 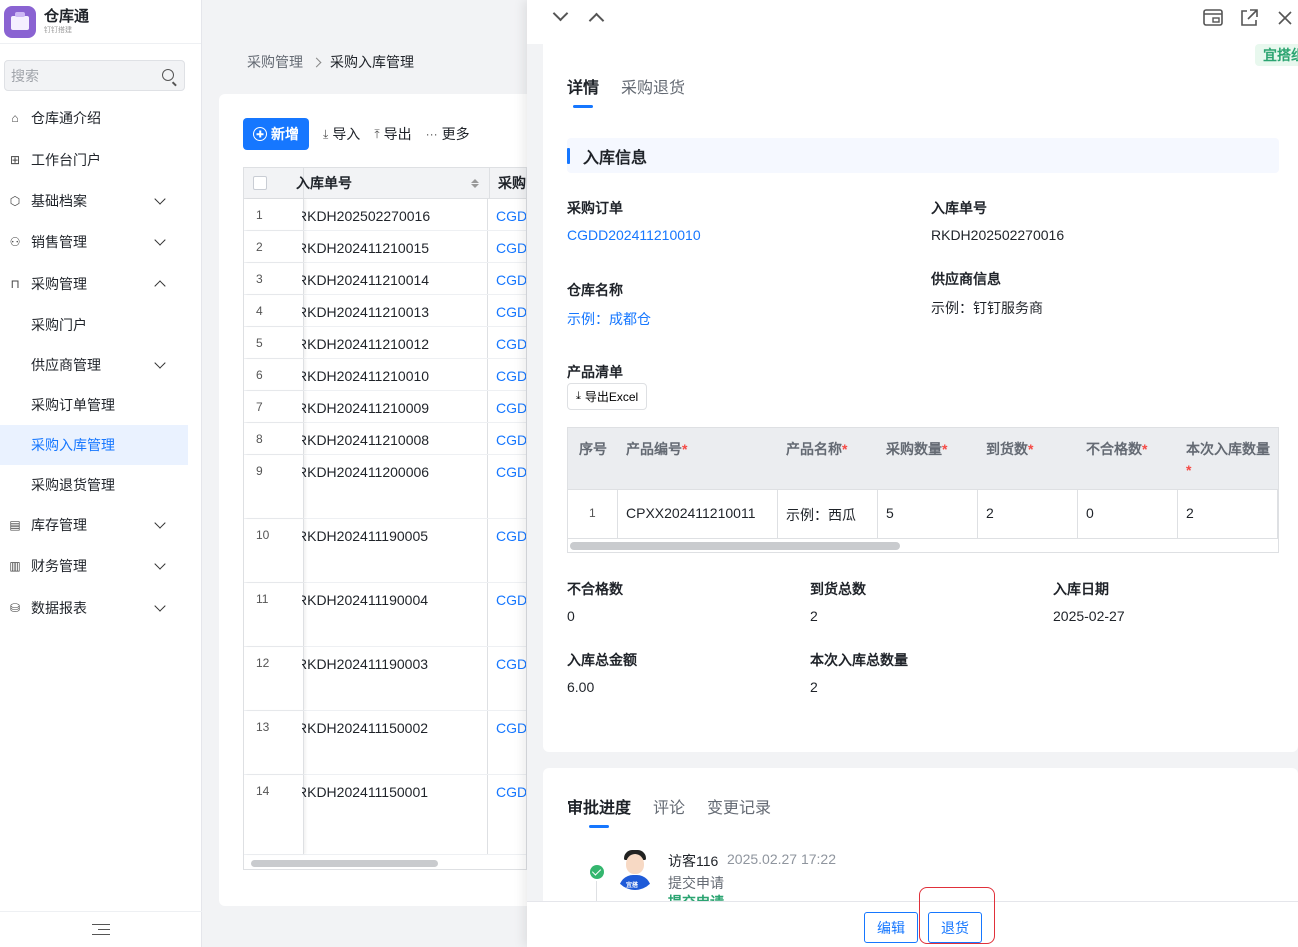 What do you see at coordinates (385, 615) in the screenshot?
I see `table-row: 11 RKDH202411190004 CGD` at bounding box center [385, 615].